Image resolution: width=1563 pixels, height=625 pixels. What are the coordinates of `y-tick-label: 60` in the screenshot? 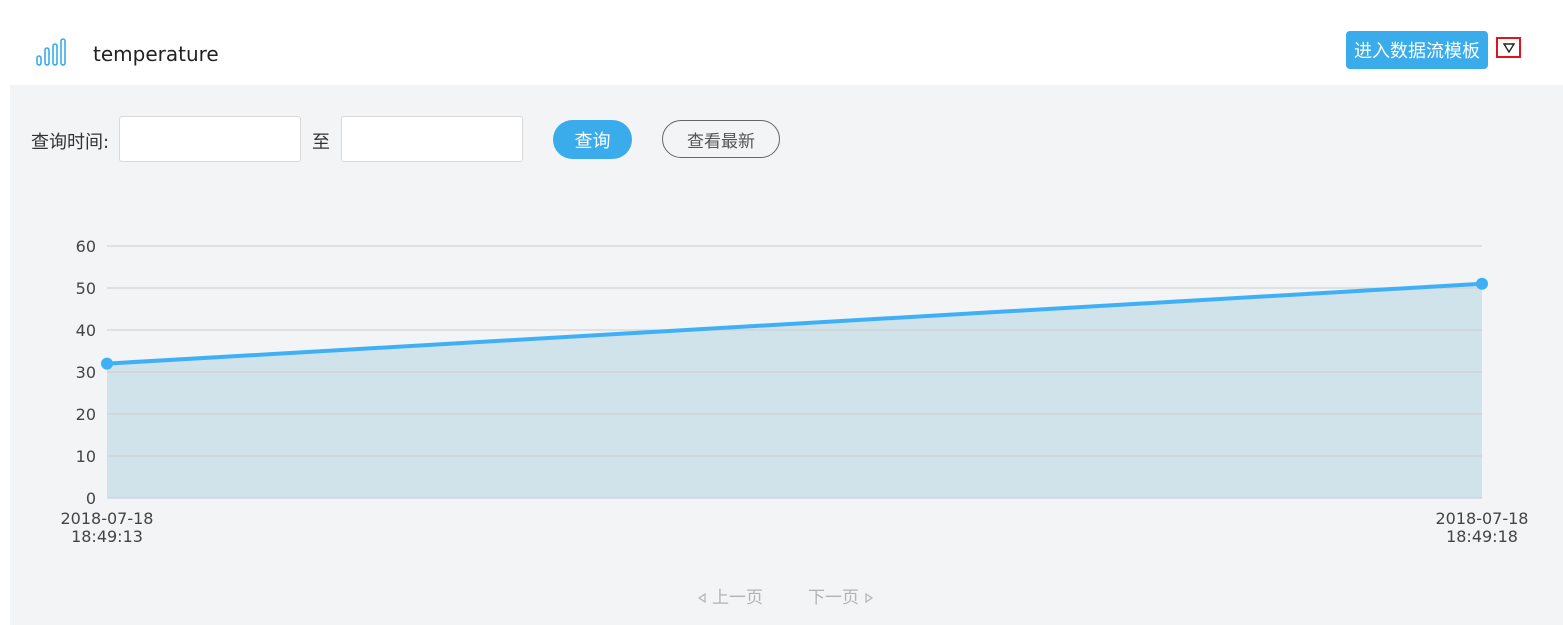 It's located at (86, 246).